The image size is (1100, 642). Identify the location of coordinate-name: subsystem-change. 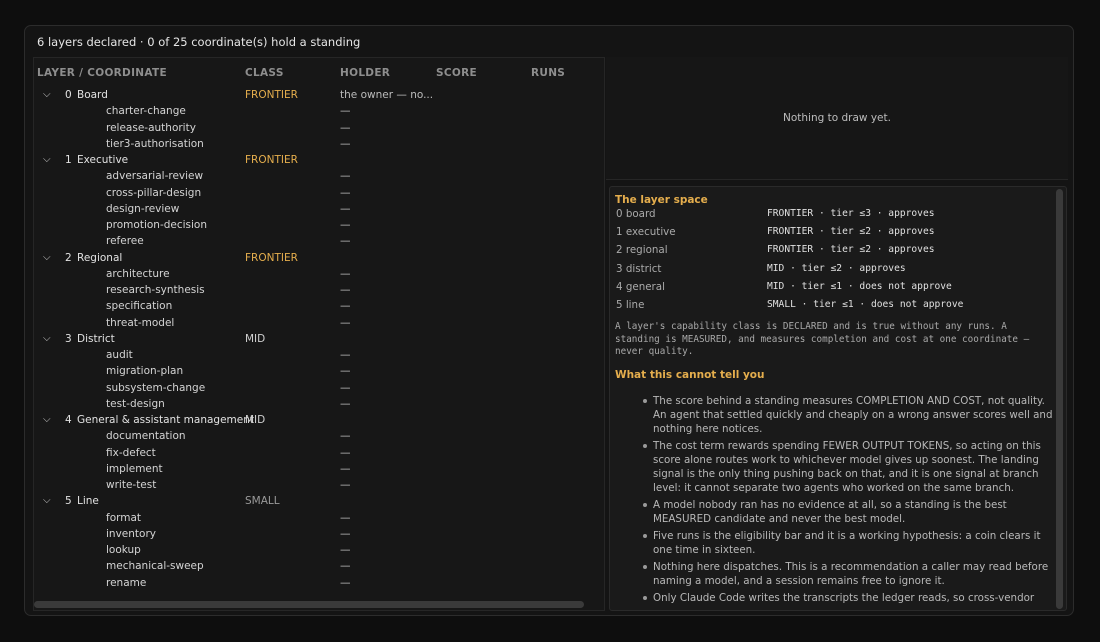
(156, 387).